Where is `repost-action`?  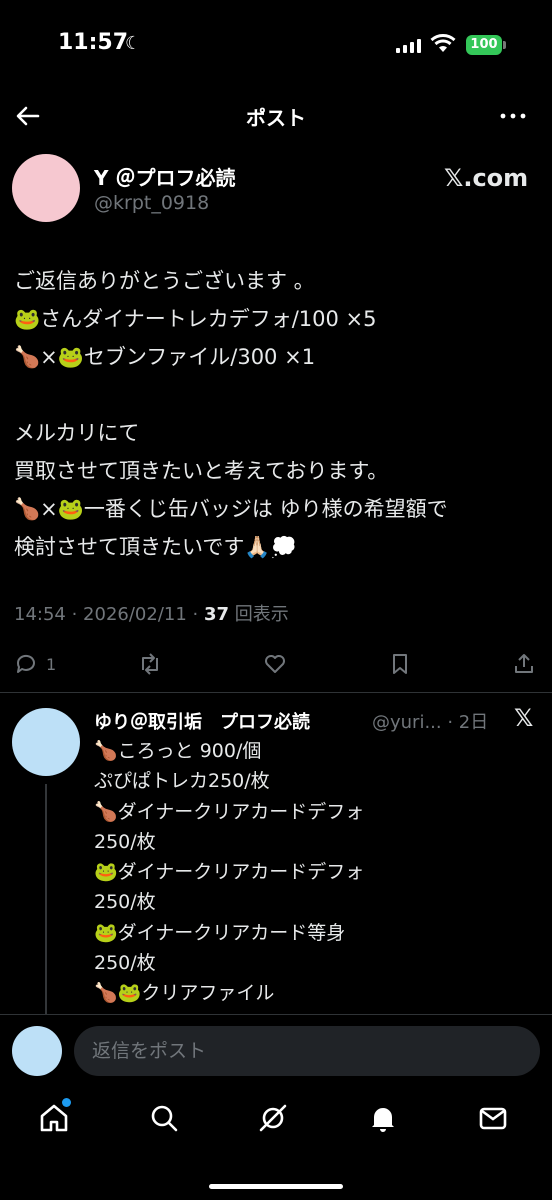 repost-action is located at coordinates (150, 664).